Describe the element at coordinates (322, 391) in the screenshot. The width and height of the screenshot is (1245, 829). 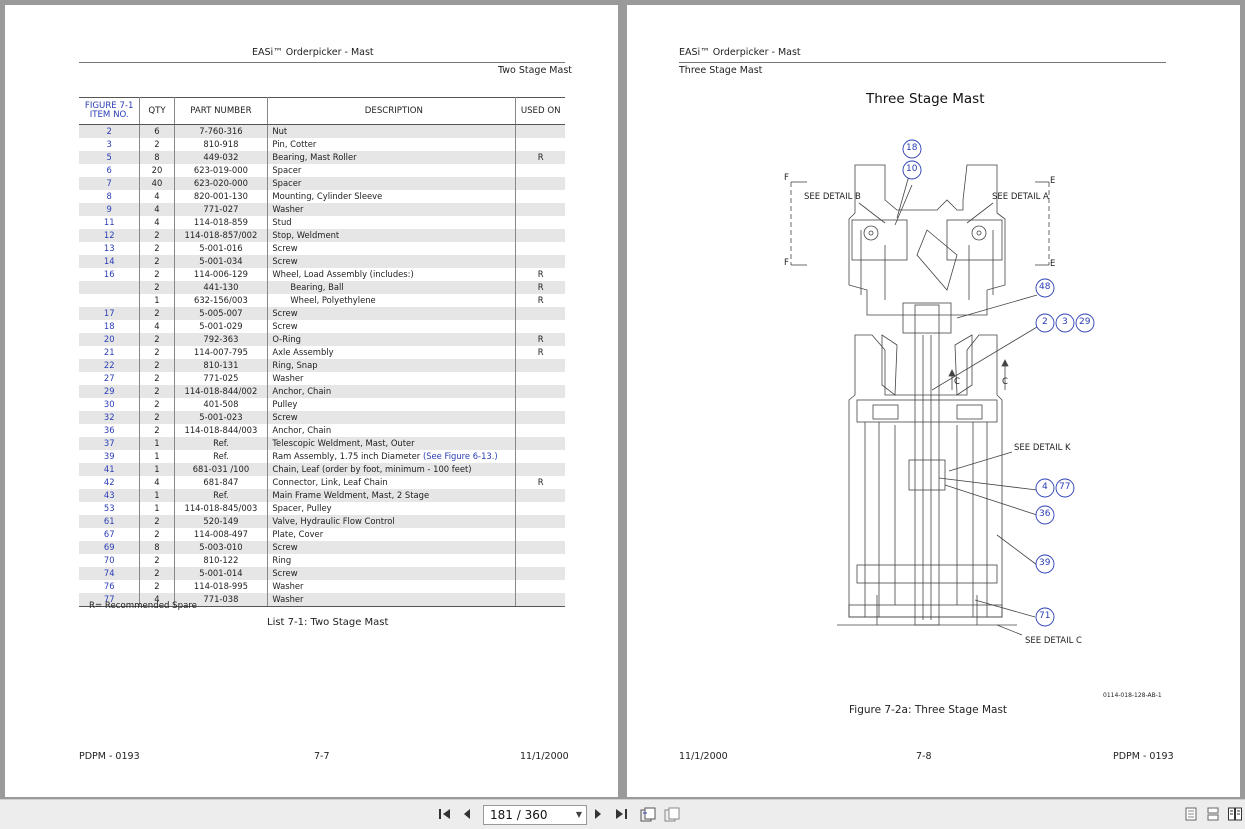
I see `table-row: 29 2 114-018-844/002 Anchor, Chain` at that location.